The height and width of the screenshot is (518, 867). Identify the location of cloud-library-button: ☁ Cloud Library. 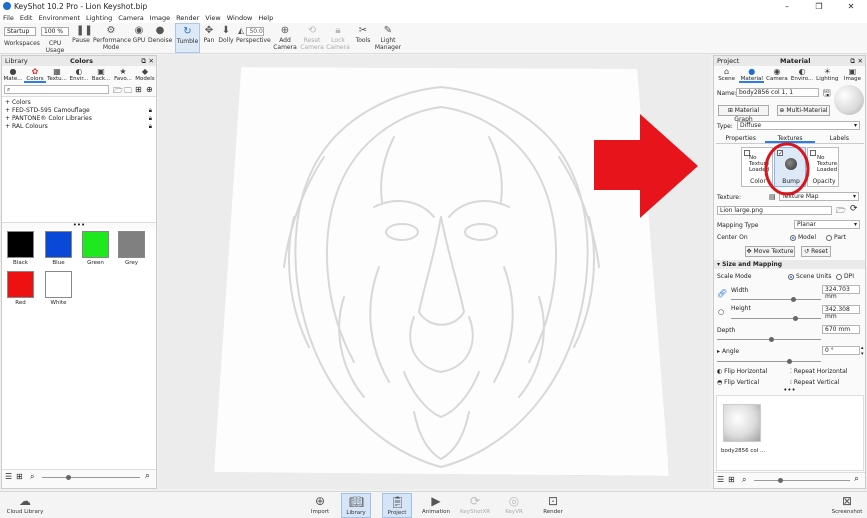
(25, 504).